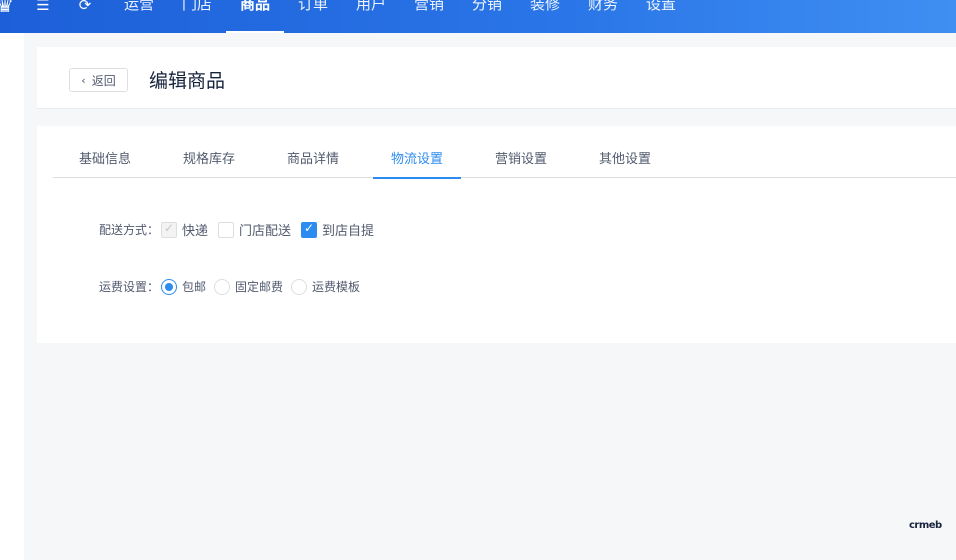 This screenshot has height=560, width=956. What do you see at coordinates (83, 80) in the screenshot?
I see `chevron-left-icon: ‹` at bounding box center [83, 80].